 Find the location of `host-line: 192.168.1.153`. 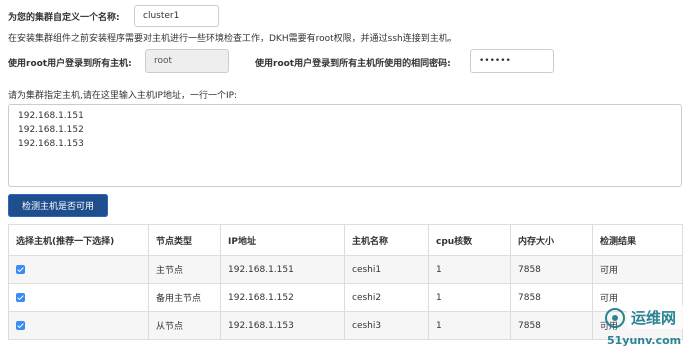

host-line: 192.168.1.153 is located at coordinates (51, 144).